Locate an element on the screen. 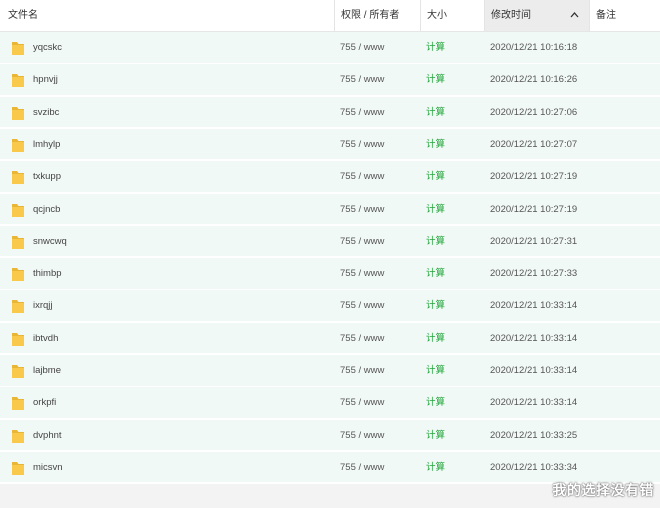 This screenshot has height=508, width=660. file-modified: 2020/12/21 10:33:25 is located at coordinates (534, 435).